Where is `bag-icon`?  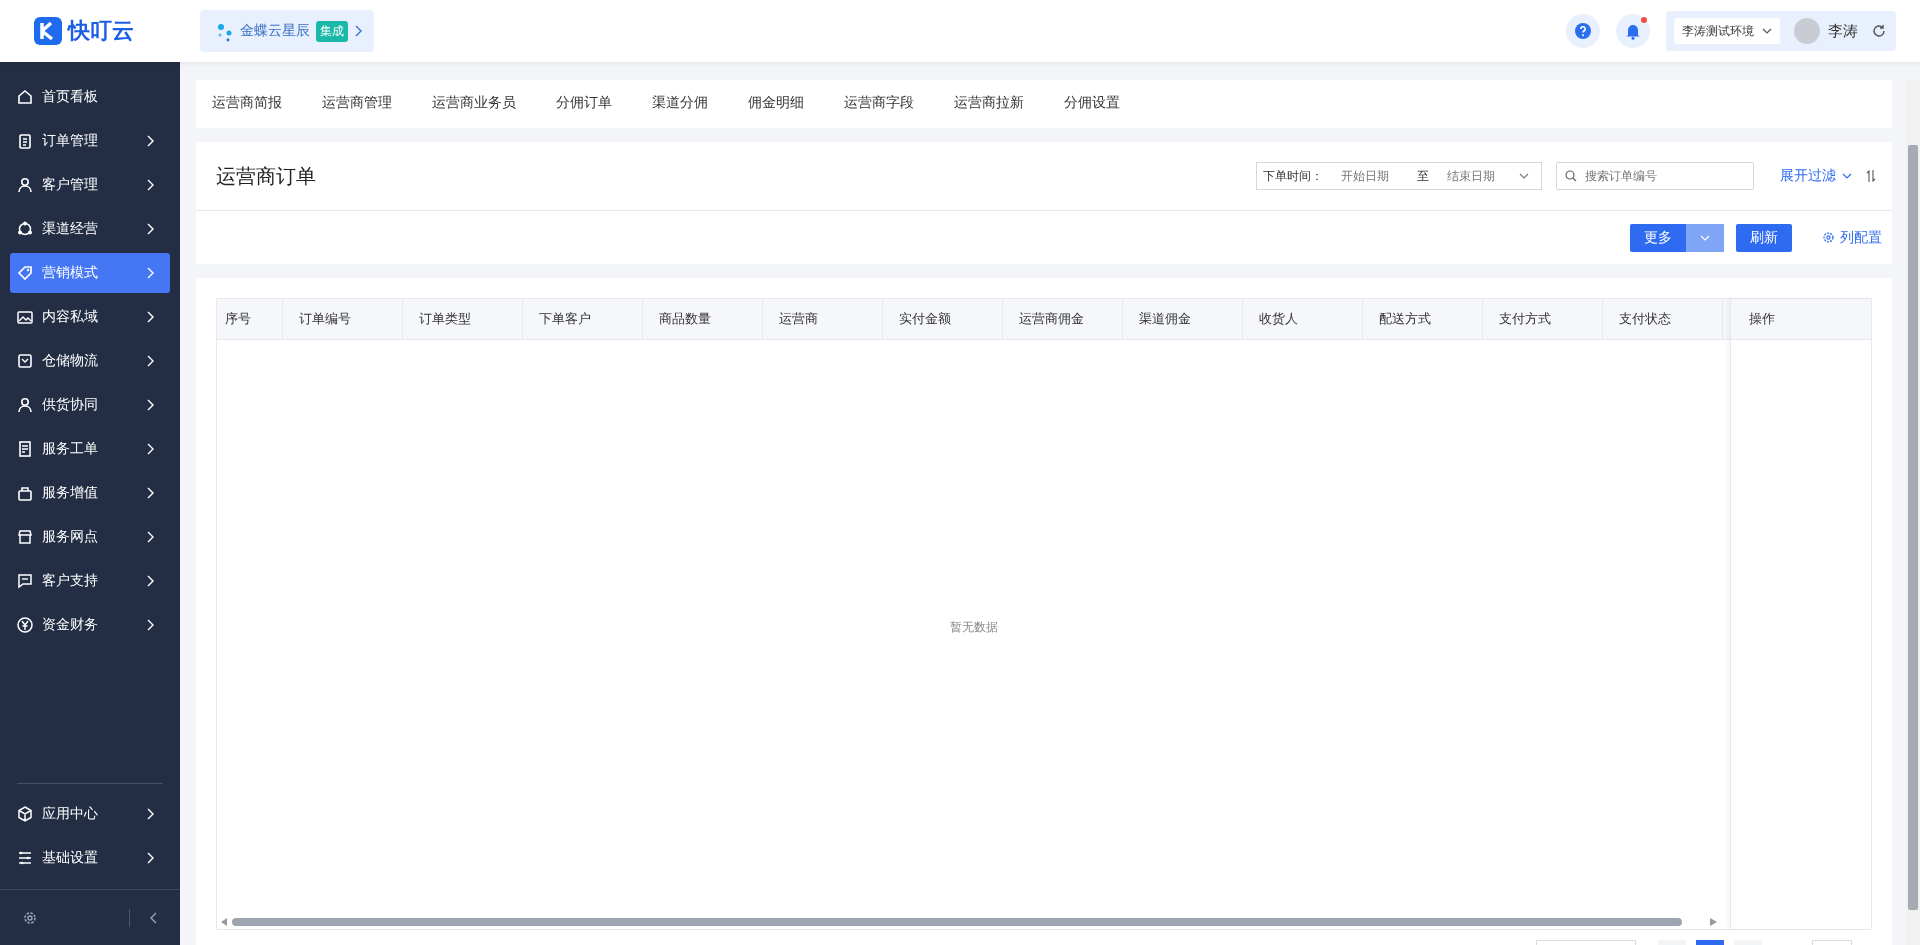 bag-icon is located at coordinates (25, 493).